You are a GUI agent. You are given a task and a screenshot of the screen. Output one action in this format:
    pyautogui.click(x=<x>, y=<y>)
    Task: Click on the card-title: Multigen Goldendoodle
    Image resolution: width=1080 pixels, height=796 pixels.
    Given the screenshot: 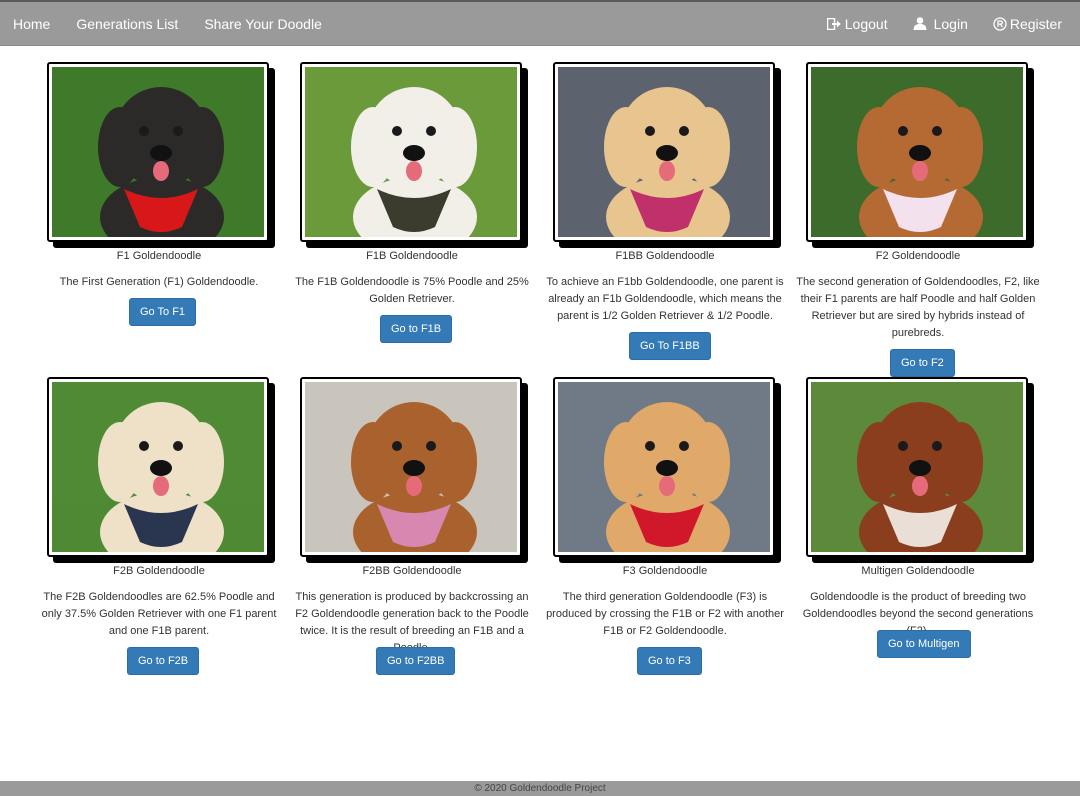 What is the action you would take?
    pyautogui.click(x=918, y=571)
    